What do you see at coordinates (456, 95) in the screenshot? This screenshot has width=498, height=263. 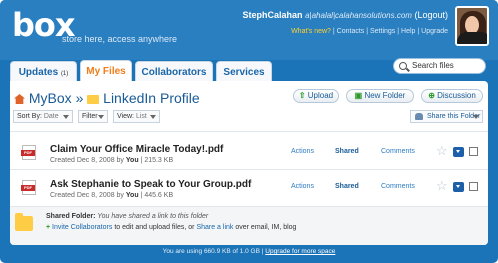 I see `discussion-label: Discussion` at bounding box center [456, 95].